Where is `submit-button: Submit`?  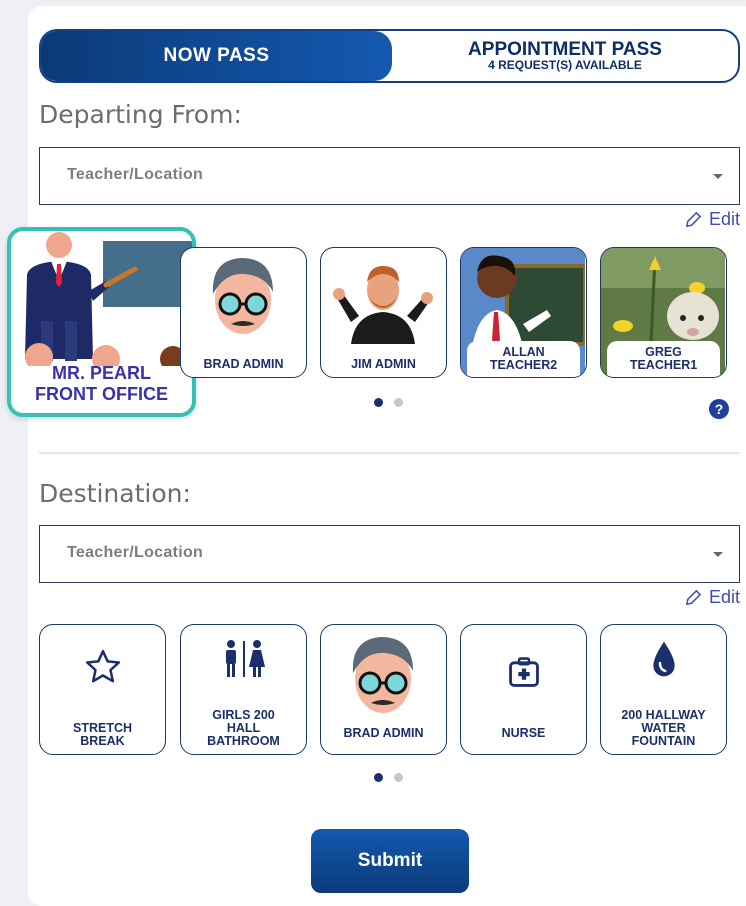
submit-button: Submit is located at coordinates (390, 861).